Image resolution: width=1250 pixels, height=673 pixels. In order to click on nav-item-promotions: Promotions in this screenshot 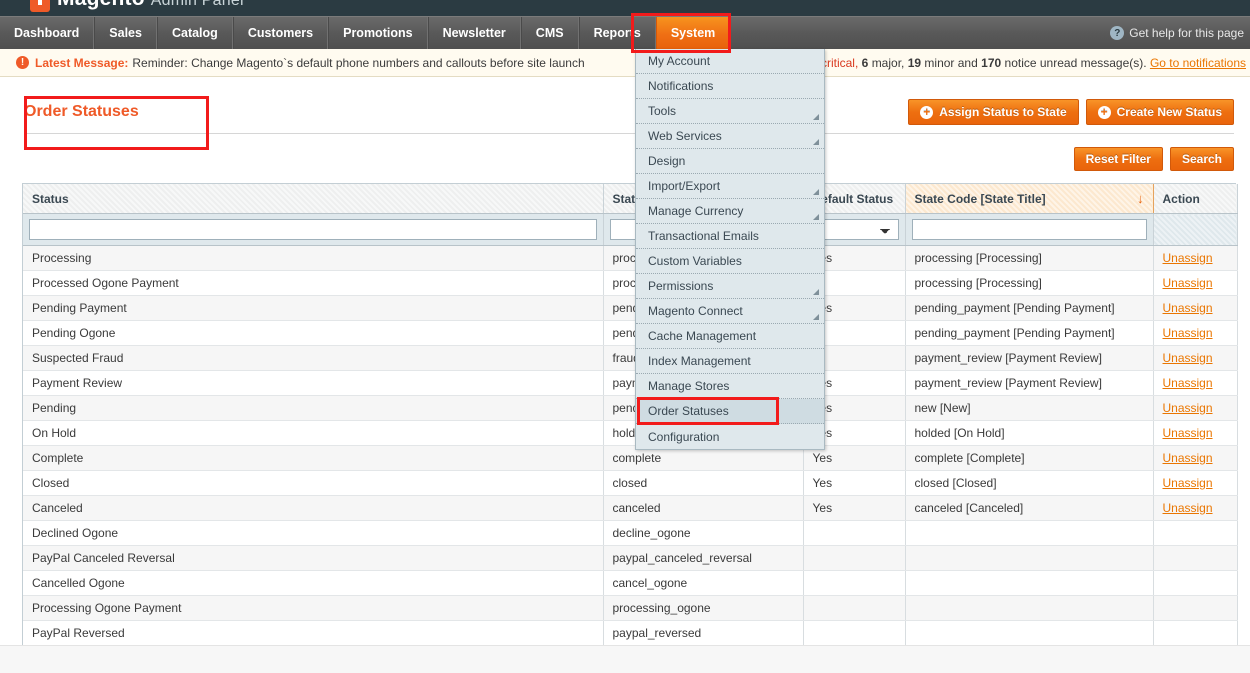, I will do `click(378, 33)`.